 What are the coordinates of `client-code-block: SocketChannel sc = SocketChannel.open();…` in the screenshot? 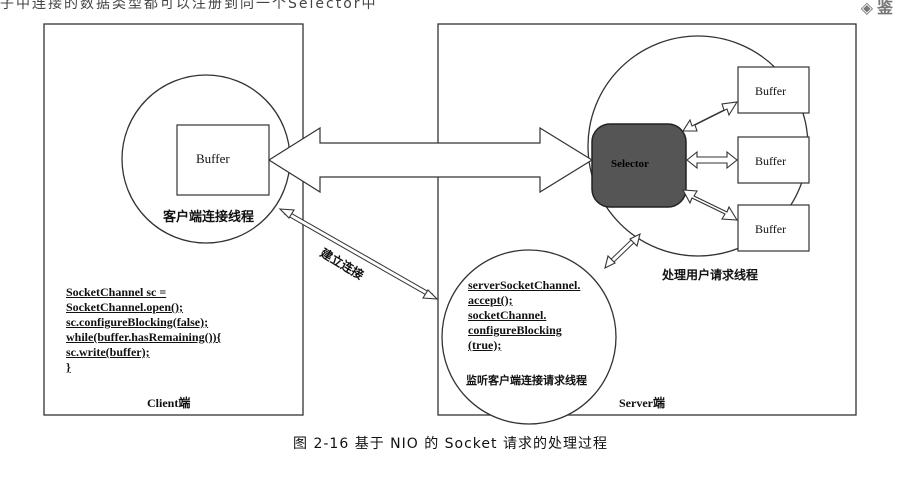 It's located at (143, 330).